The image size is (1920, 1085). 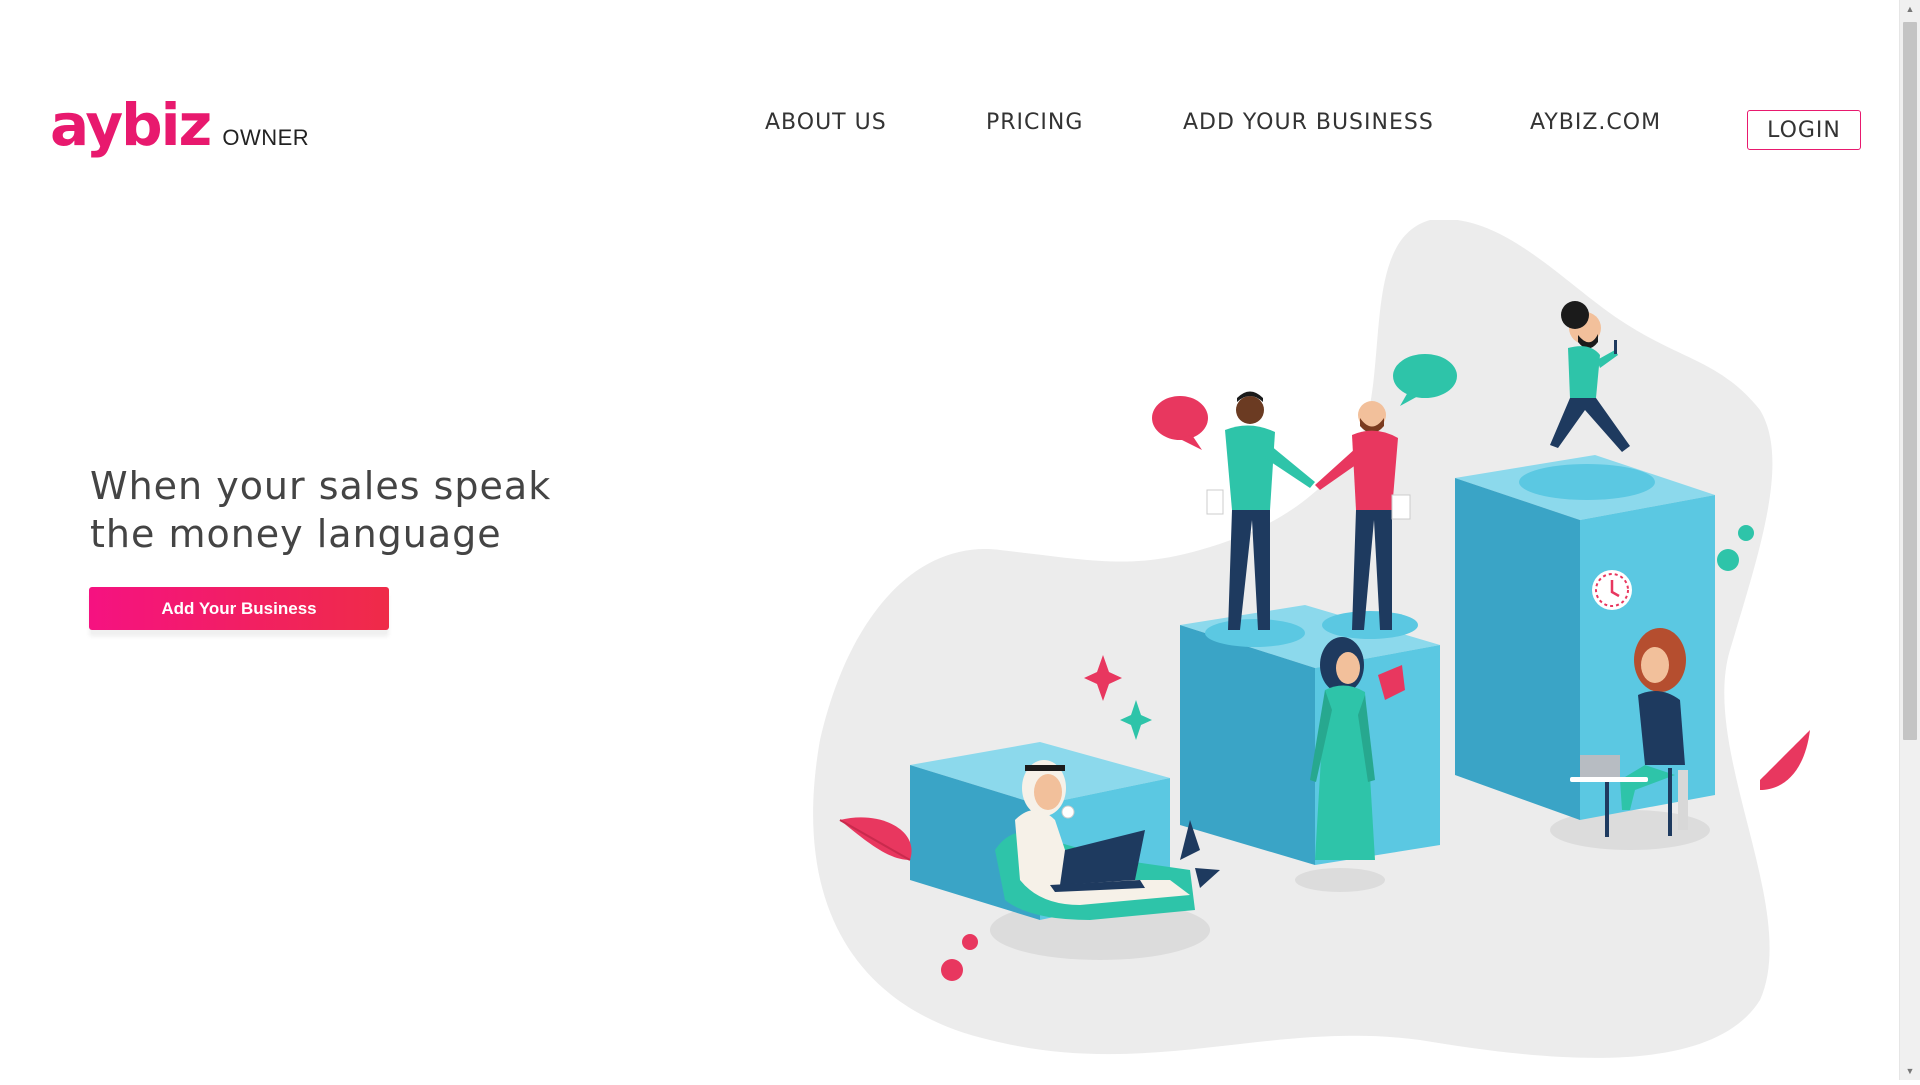 I want to click on add-your-business-button: Add Your Business, so click(x=239, y=608).